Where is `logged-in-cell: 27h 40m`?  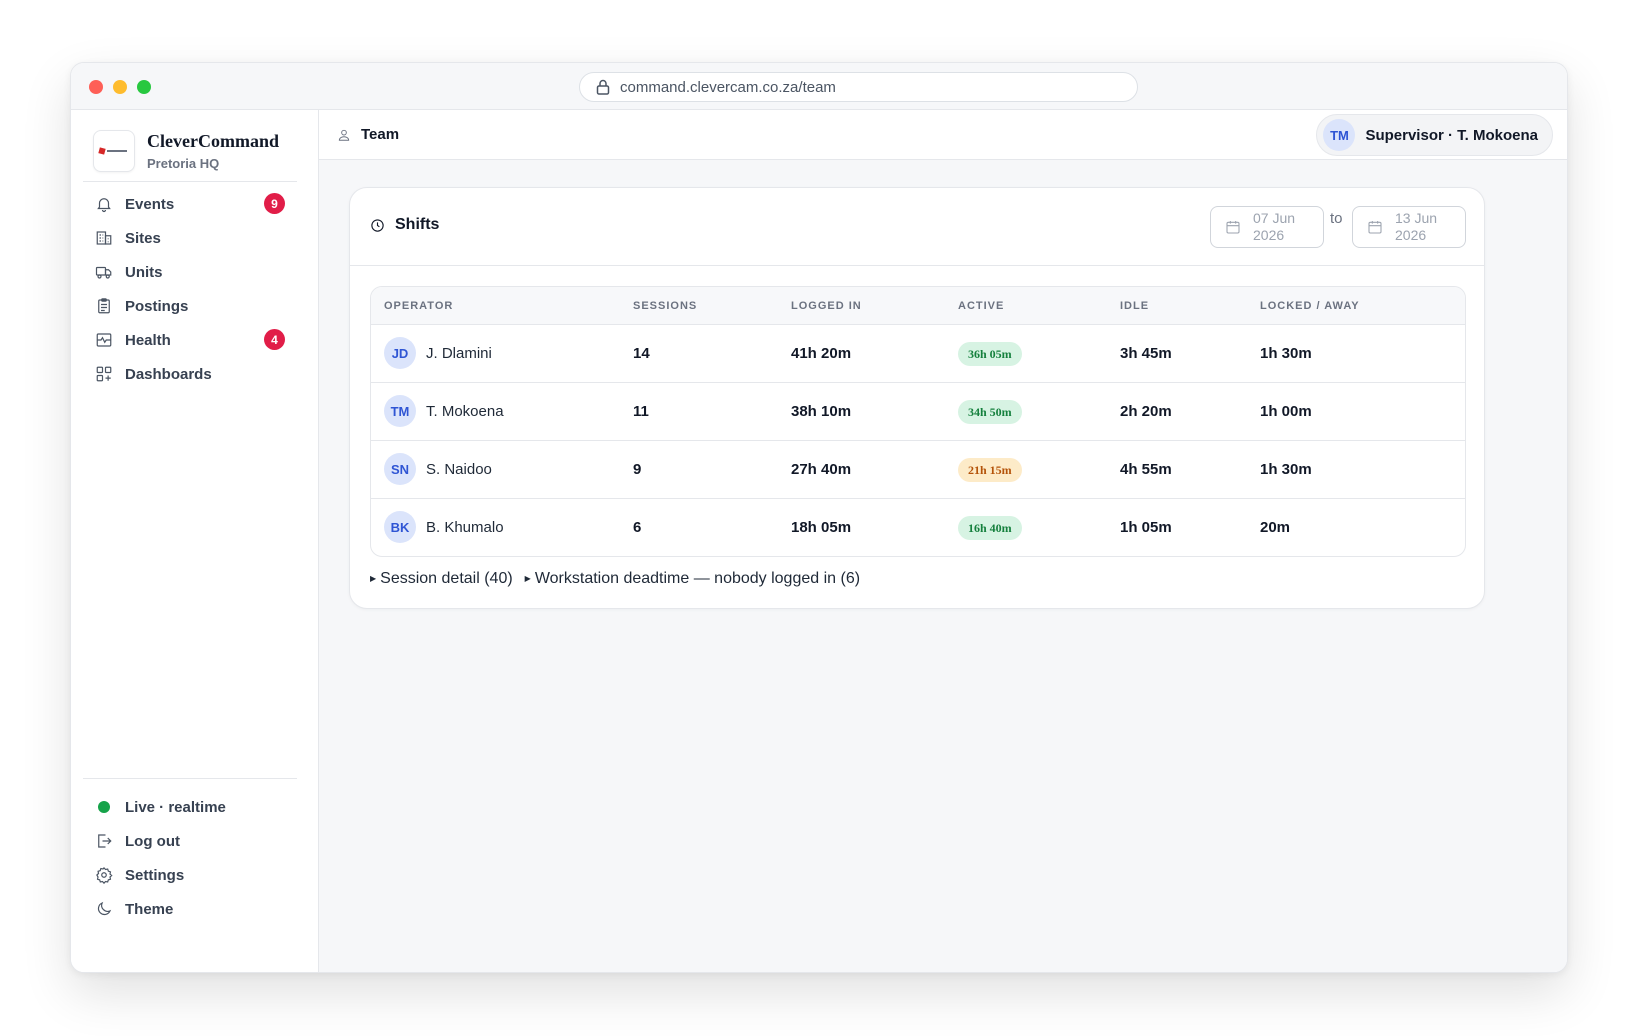
logged-in-cell: 27h 40m is located at coordinates (821, 469).